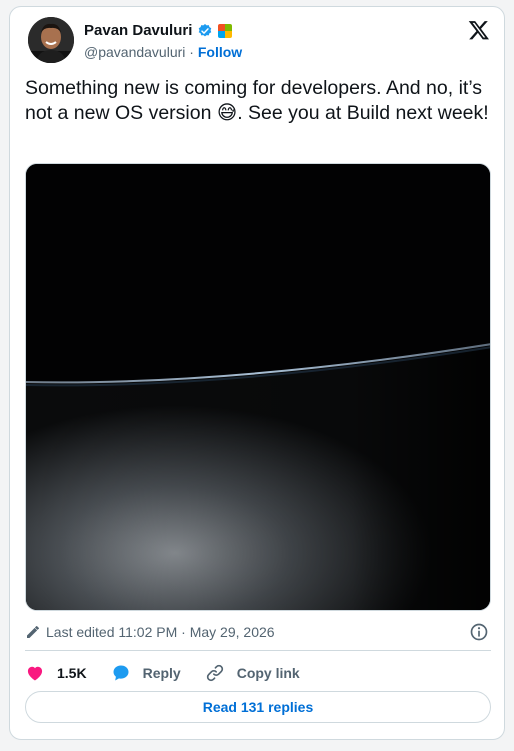 The width and height of the screenshot is (514, 751). I want to click on link-icon, so click(214, 673).